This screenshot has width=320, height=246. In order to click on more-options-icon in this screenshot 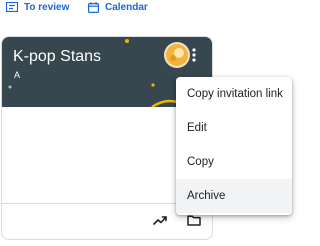, I will do `click(194, 55)`.